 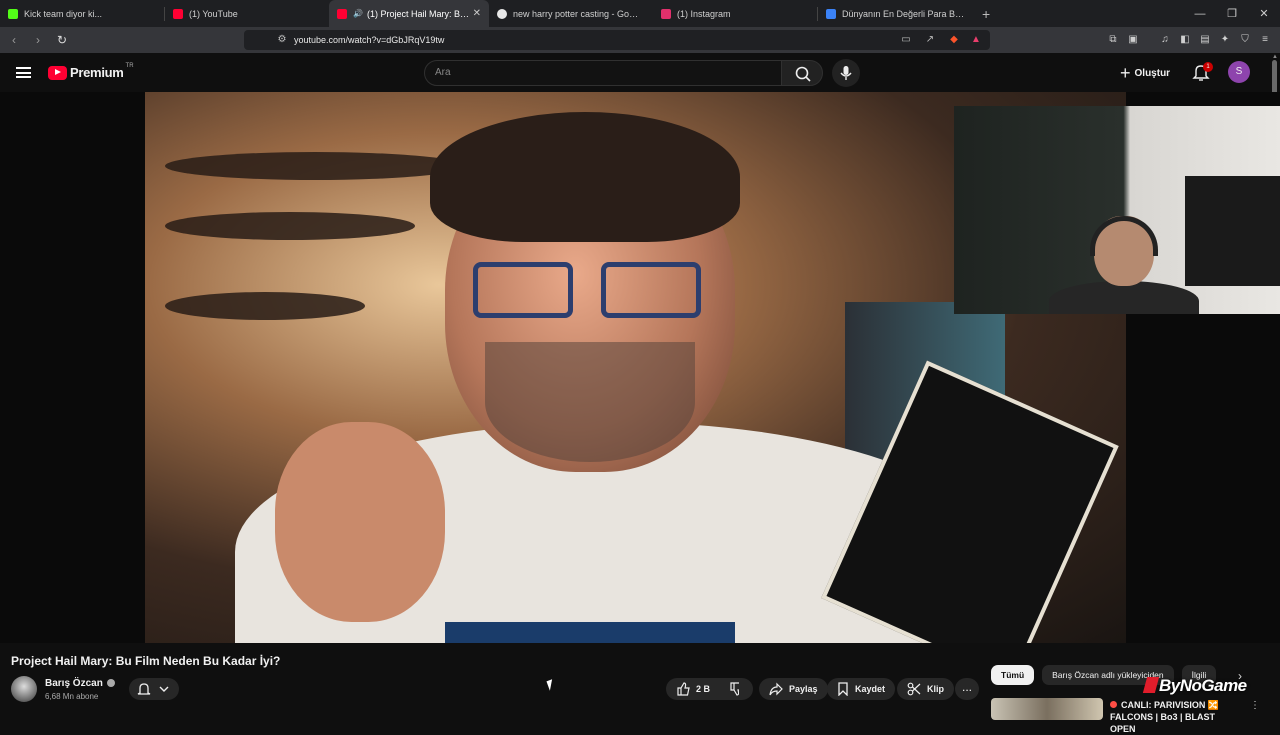 What do you see at coordinates (13, 13) in the screenshot?
I see `kick-icon` at bounding box center [13, 13].